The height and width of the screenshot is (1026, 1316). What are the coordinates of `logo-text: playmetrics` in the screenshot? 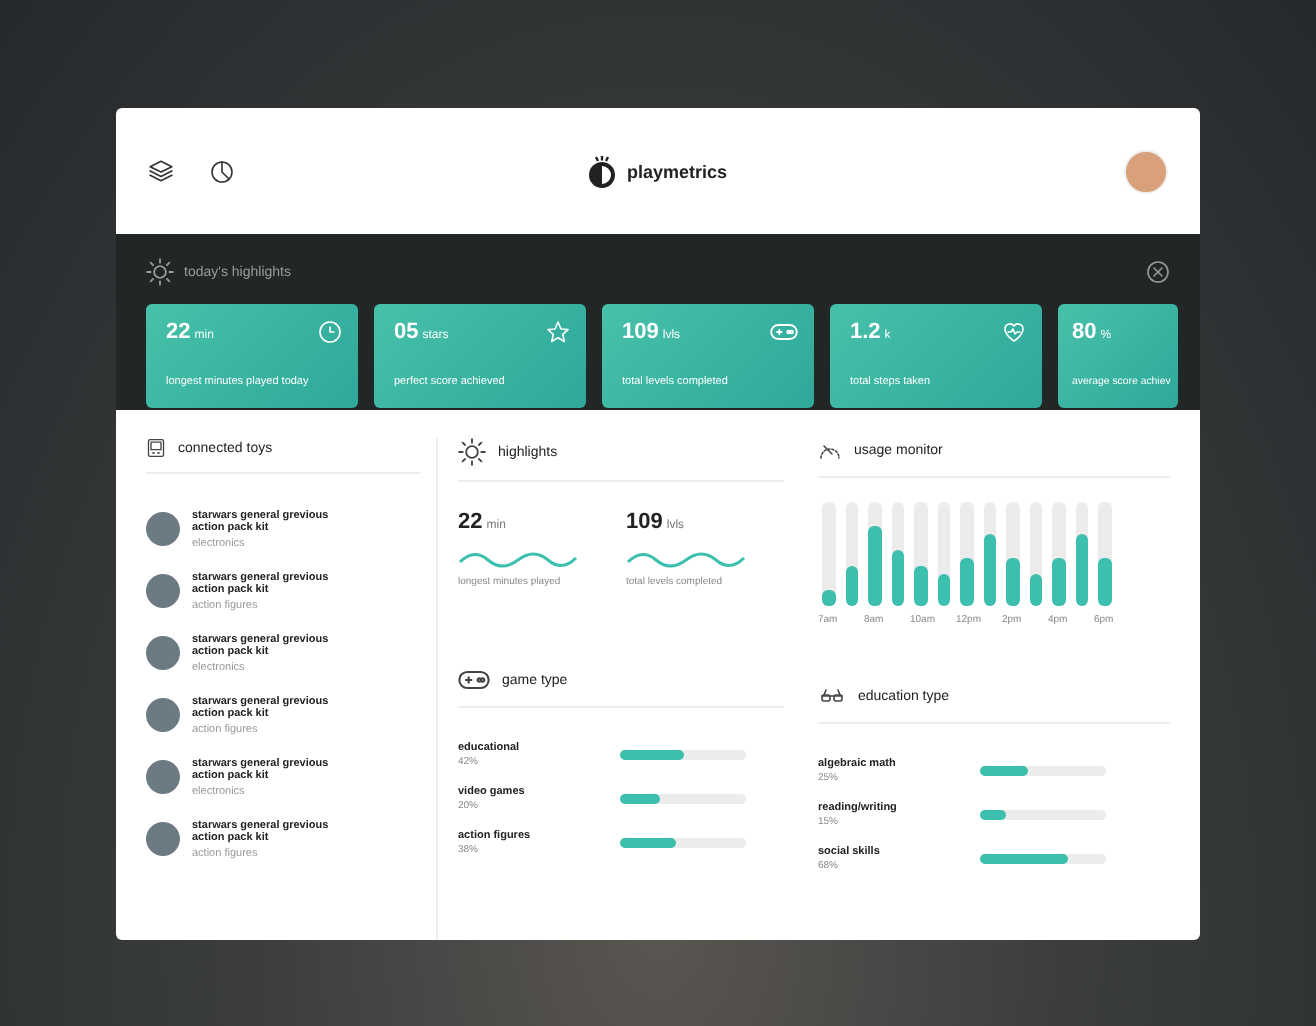 It's located at (677, 171).